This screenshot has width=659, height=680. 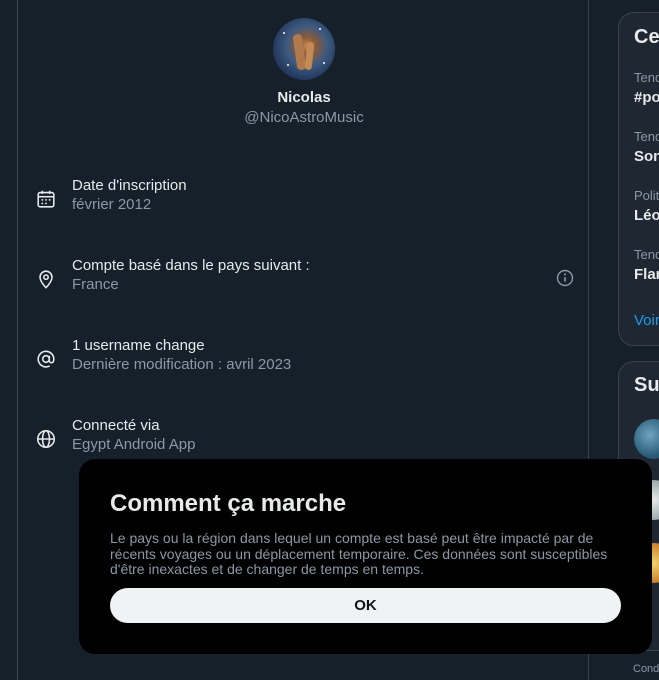 I want to click on dialog-title: Comment ça marche, so click(x=228, y=503).